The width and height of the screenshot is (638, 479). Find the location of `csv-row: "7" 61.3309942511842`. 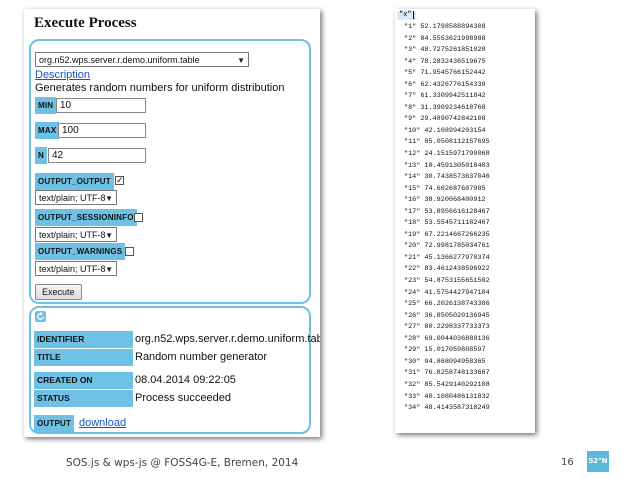

csv-row: "7" 61.3309942511842 is located at coordinates (447, 97).